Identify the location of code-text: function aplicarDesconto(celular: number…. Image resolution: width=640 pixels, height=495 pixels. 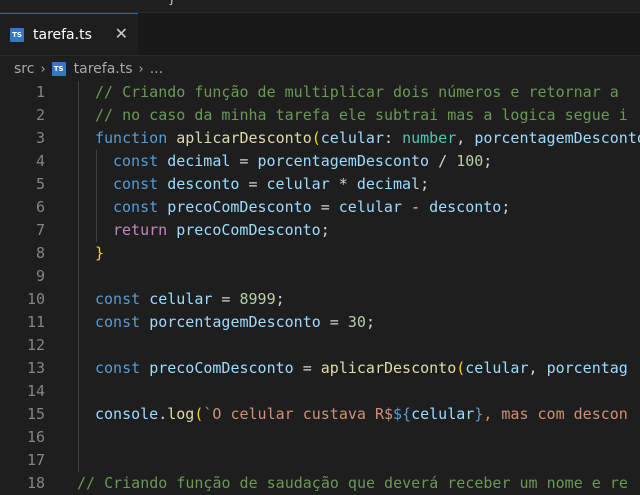
(367, 138).